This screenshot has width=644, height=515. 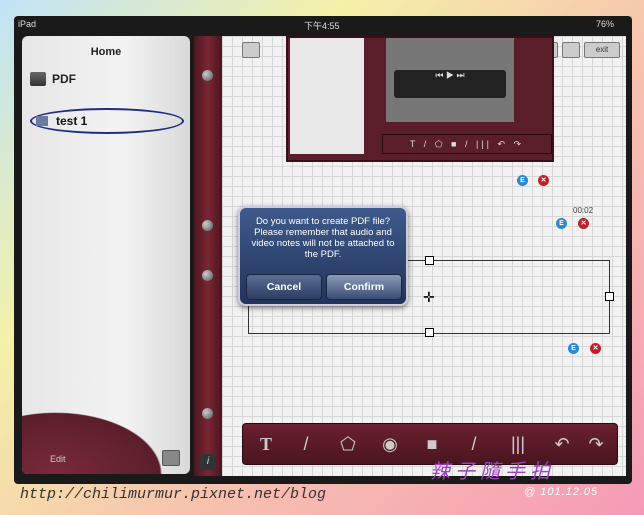 What do you see at coordinates (429, 297) in the screenshot?
I see `move-crosshair-icon: ✛` at bounding box center [429, 297].